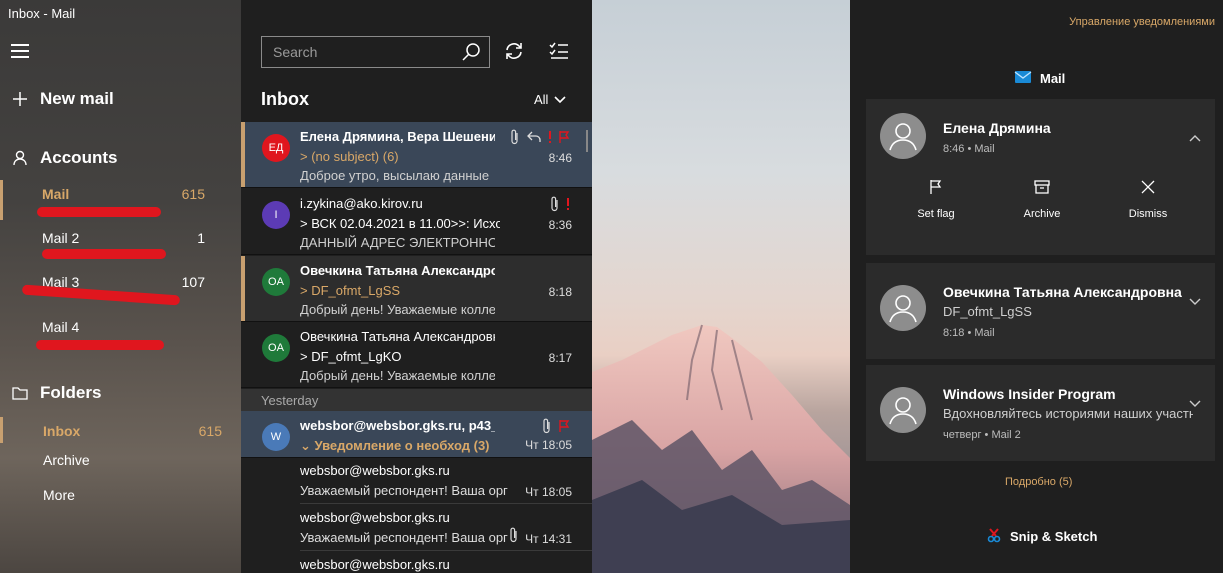 This screenshot has width=1223, height=573. I want to click on chevron-up-icon, so click(1195, 138).